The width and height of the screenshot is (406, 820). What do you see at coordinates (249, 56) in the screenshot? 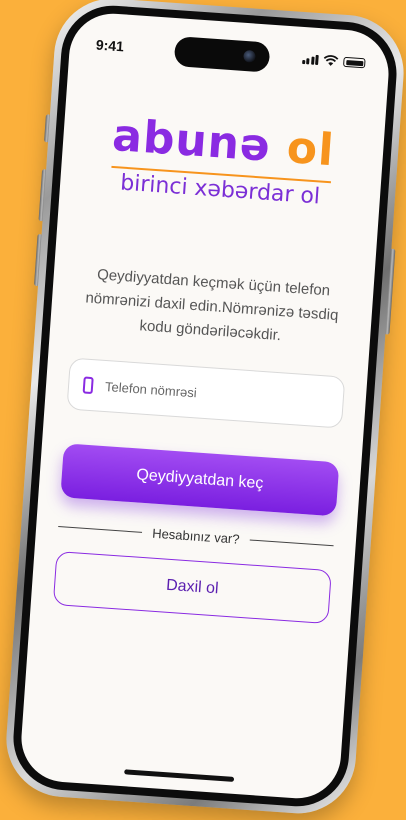
I see `camera-icon` at bounding box center [249, 56].